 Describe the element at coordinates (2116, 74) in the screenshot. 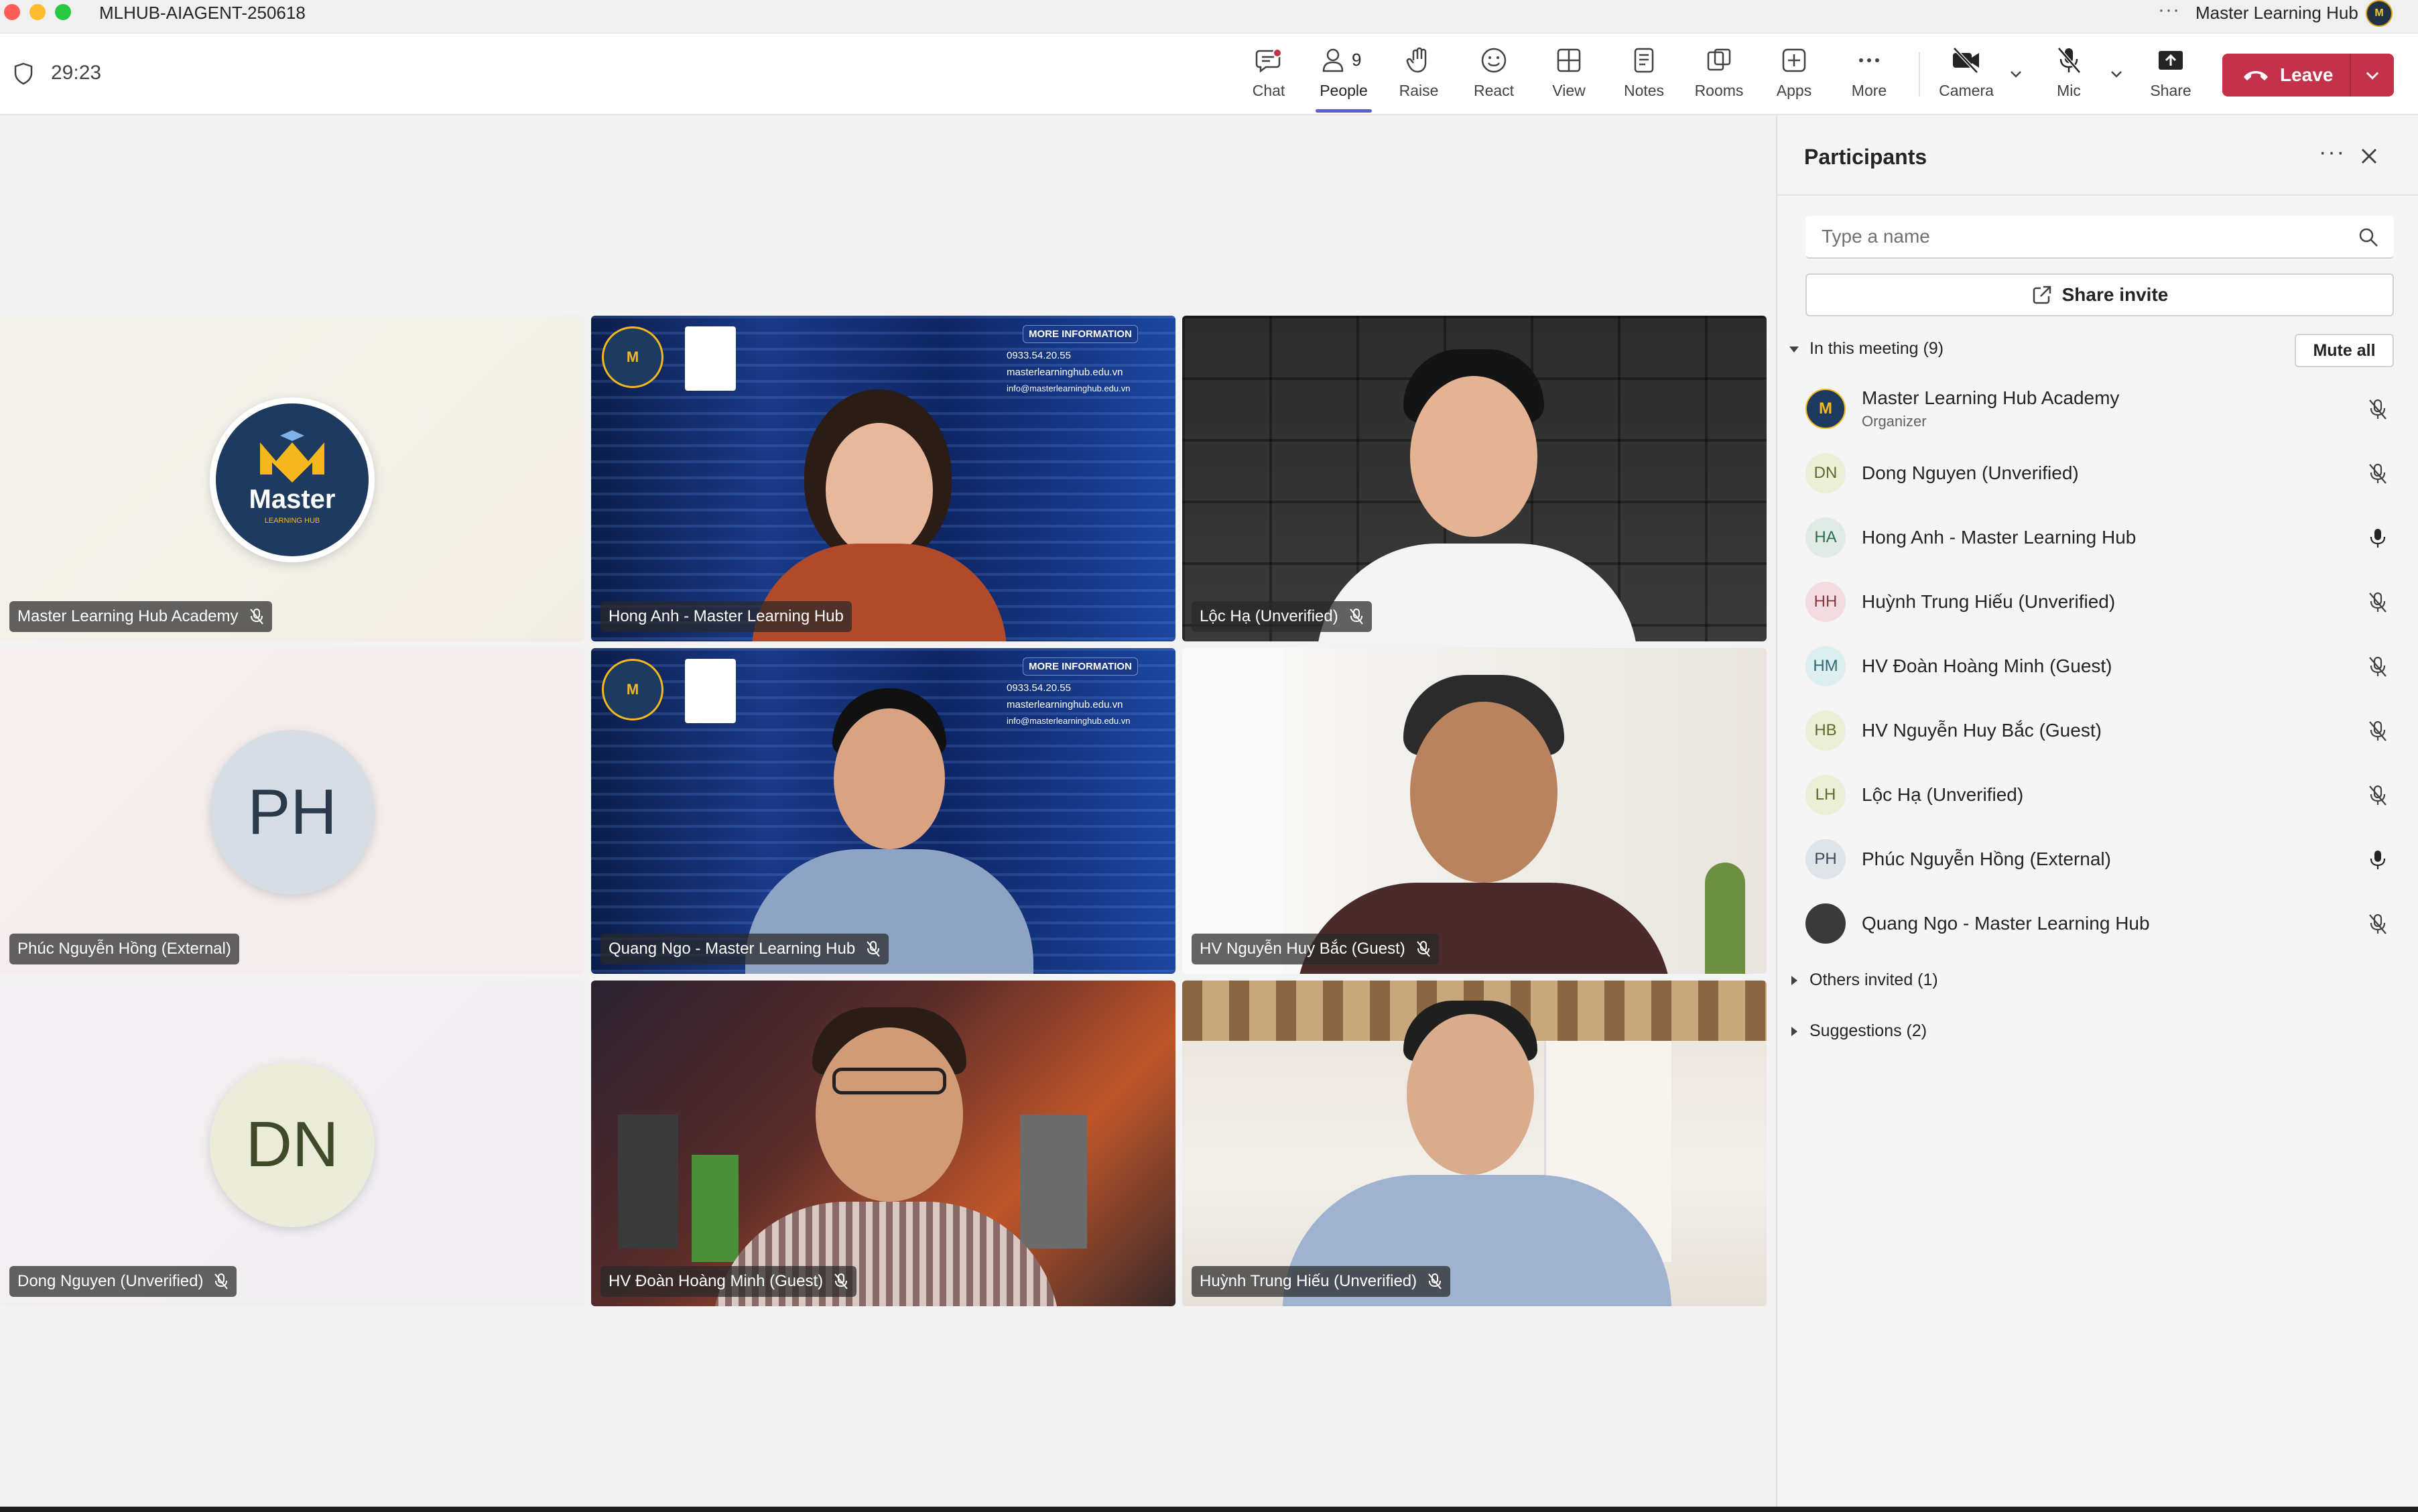

I see `mic-options-chevron-icon` at that location.